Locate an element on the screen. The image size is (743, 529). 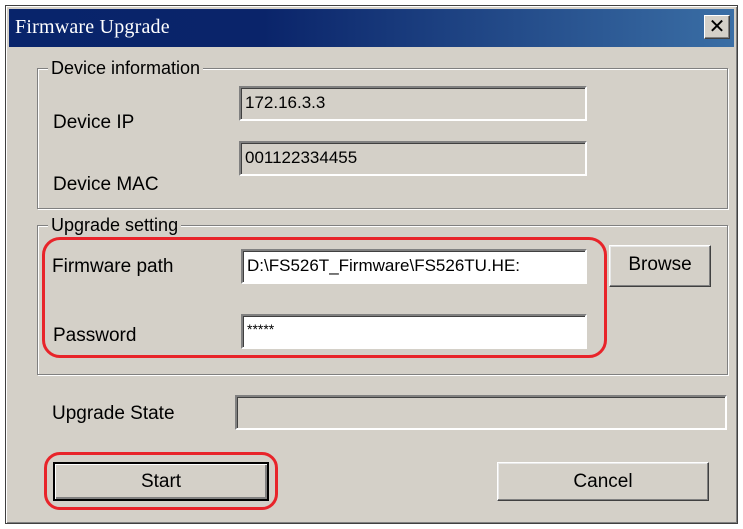
password-input: ***** is located at coordinates (414, 331).